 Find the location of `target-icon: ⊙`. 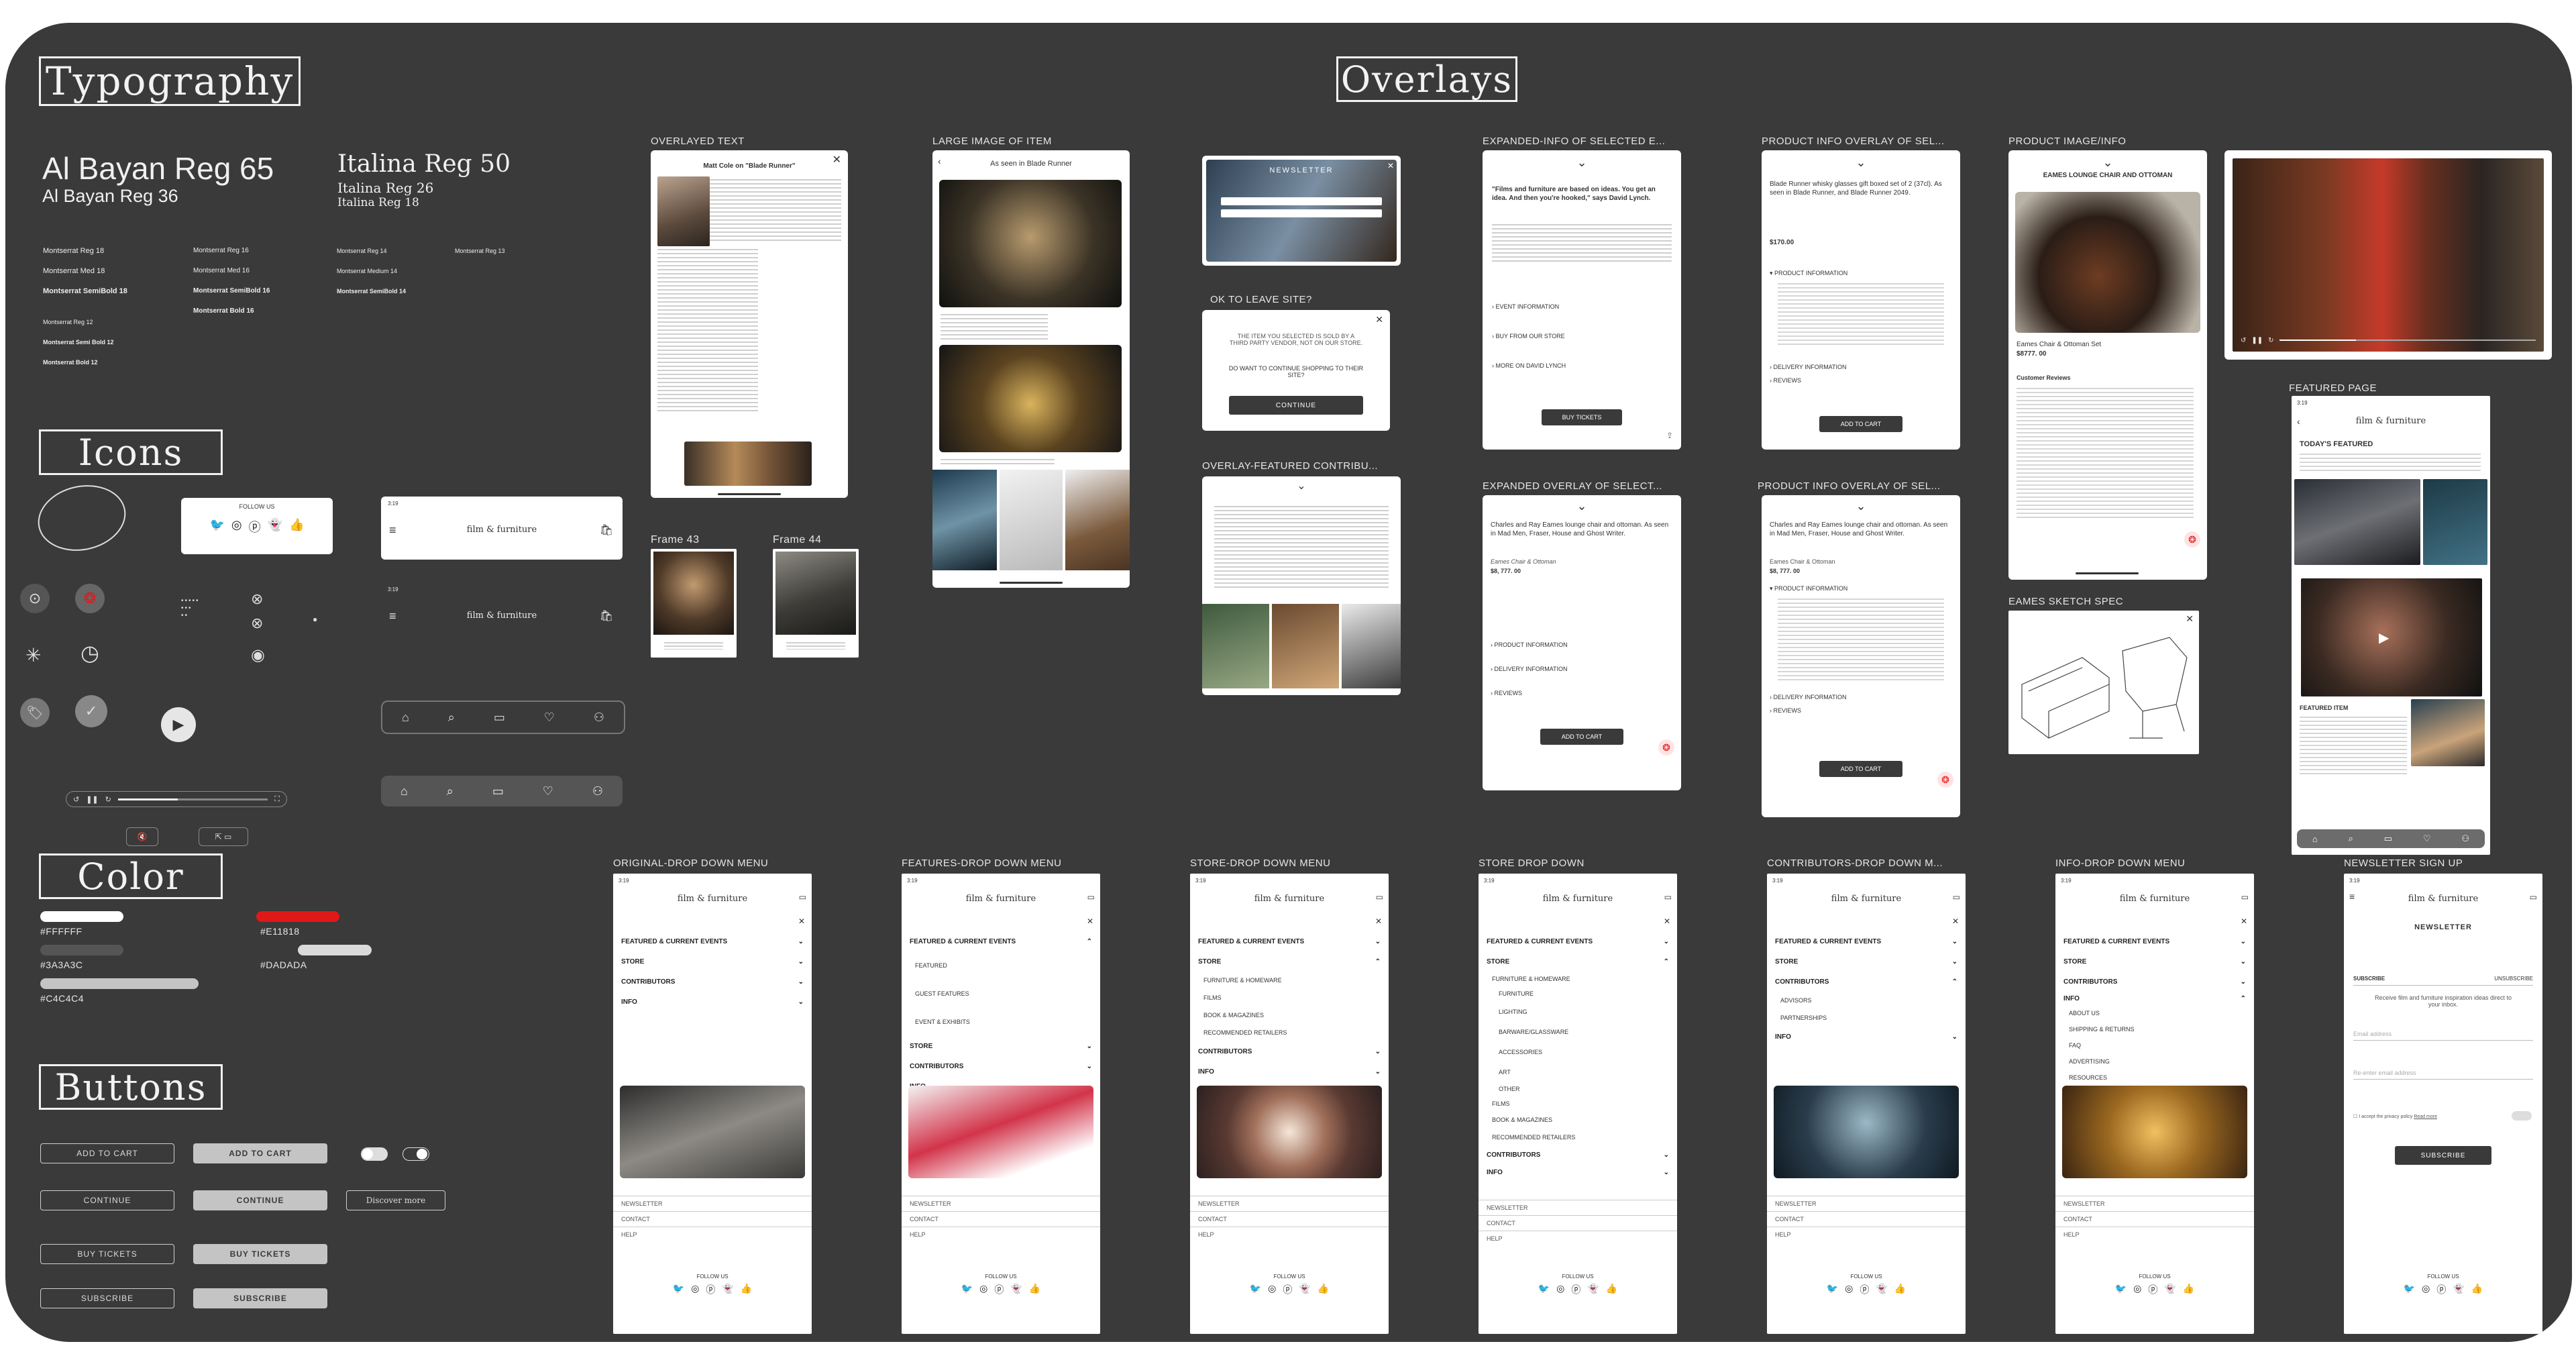

target-icon: ⊙ is located at coordinates (35, 598).